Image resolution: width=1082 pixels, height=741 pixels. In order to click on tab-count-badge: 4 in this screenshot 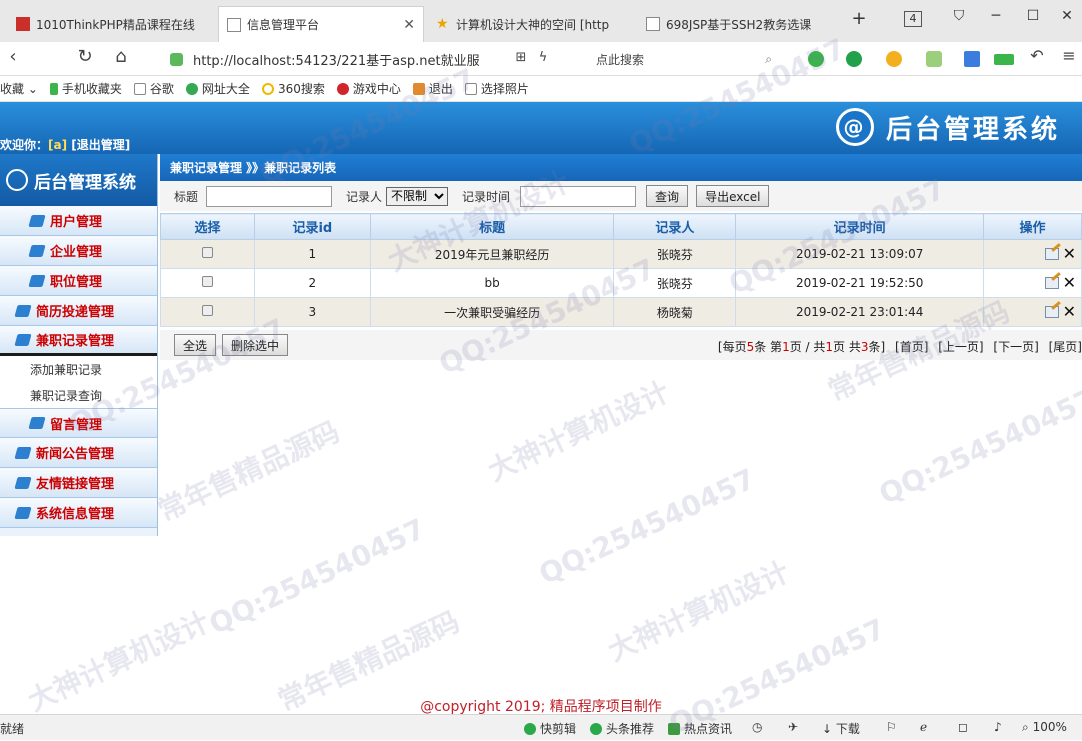, I will do `click(913, 19)`.